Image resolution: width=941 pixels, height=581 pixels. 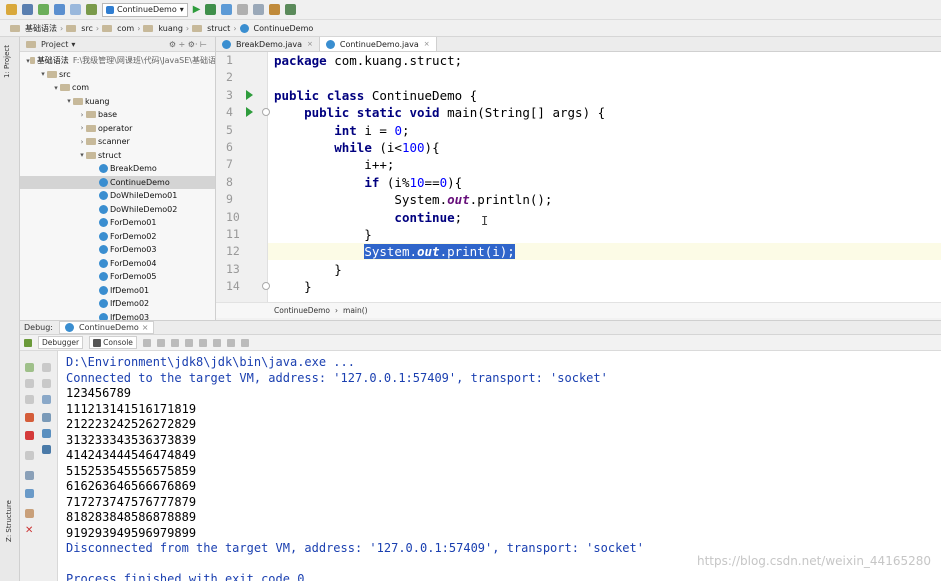 What do you see at coordinates (113, 342) in the screenshot?
I see `console-tab: Console` at bounding box center [113, 342].